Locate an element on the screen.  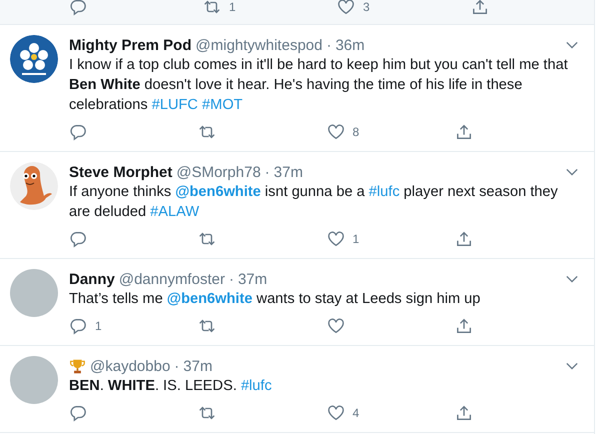
tweet-text: I know if a top club comes in it'll be hard to keep him but you can't tell me that Ben White doesn't love it hear. He's having the time of his life in these celebrations #LUFC #MOT is located at coordinates (319, 85).